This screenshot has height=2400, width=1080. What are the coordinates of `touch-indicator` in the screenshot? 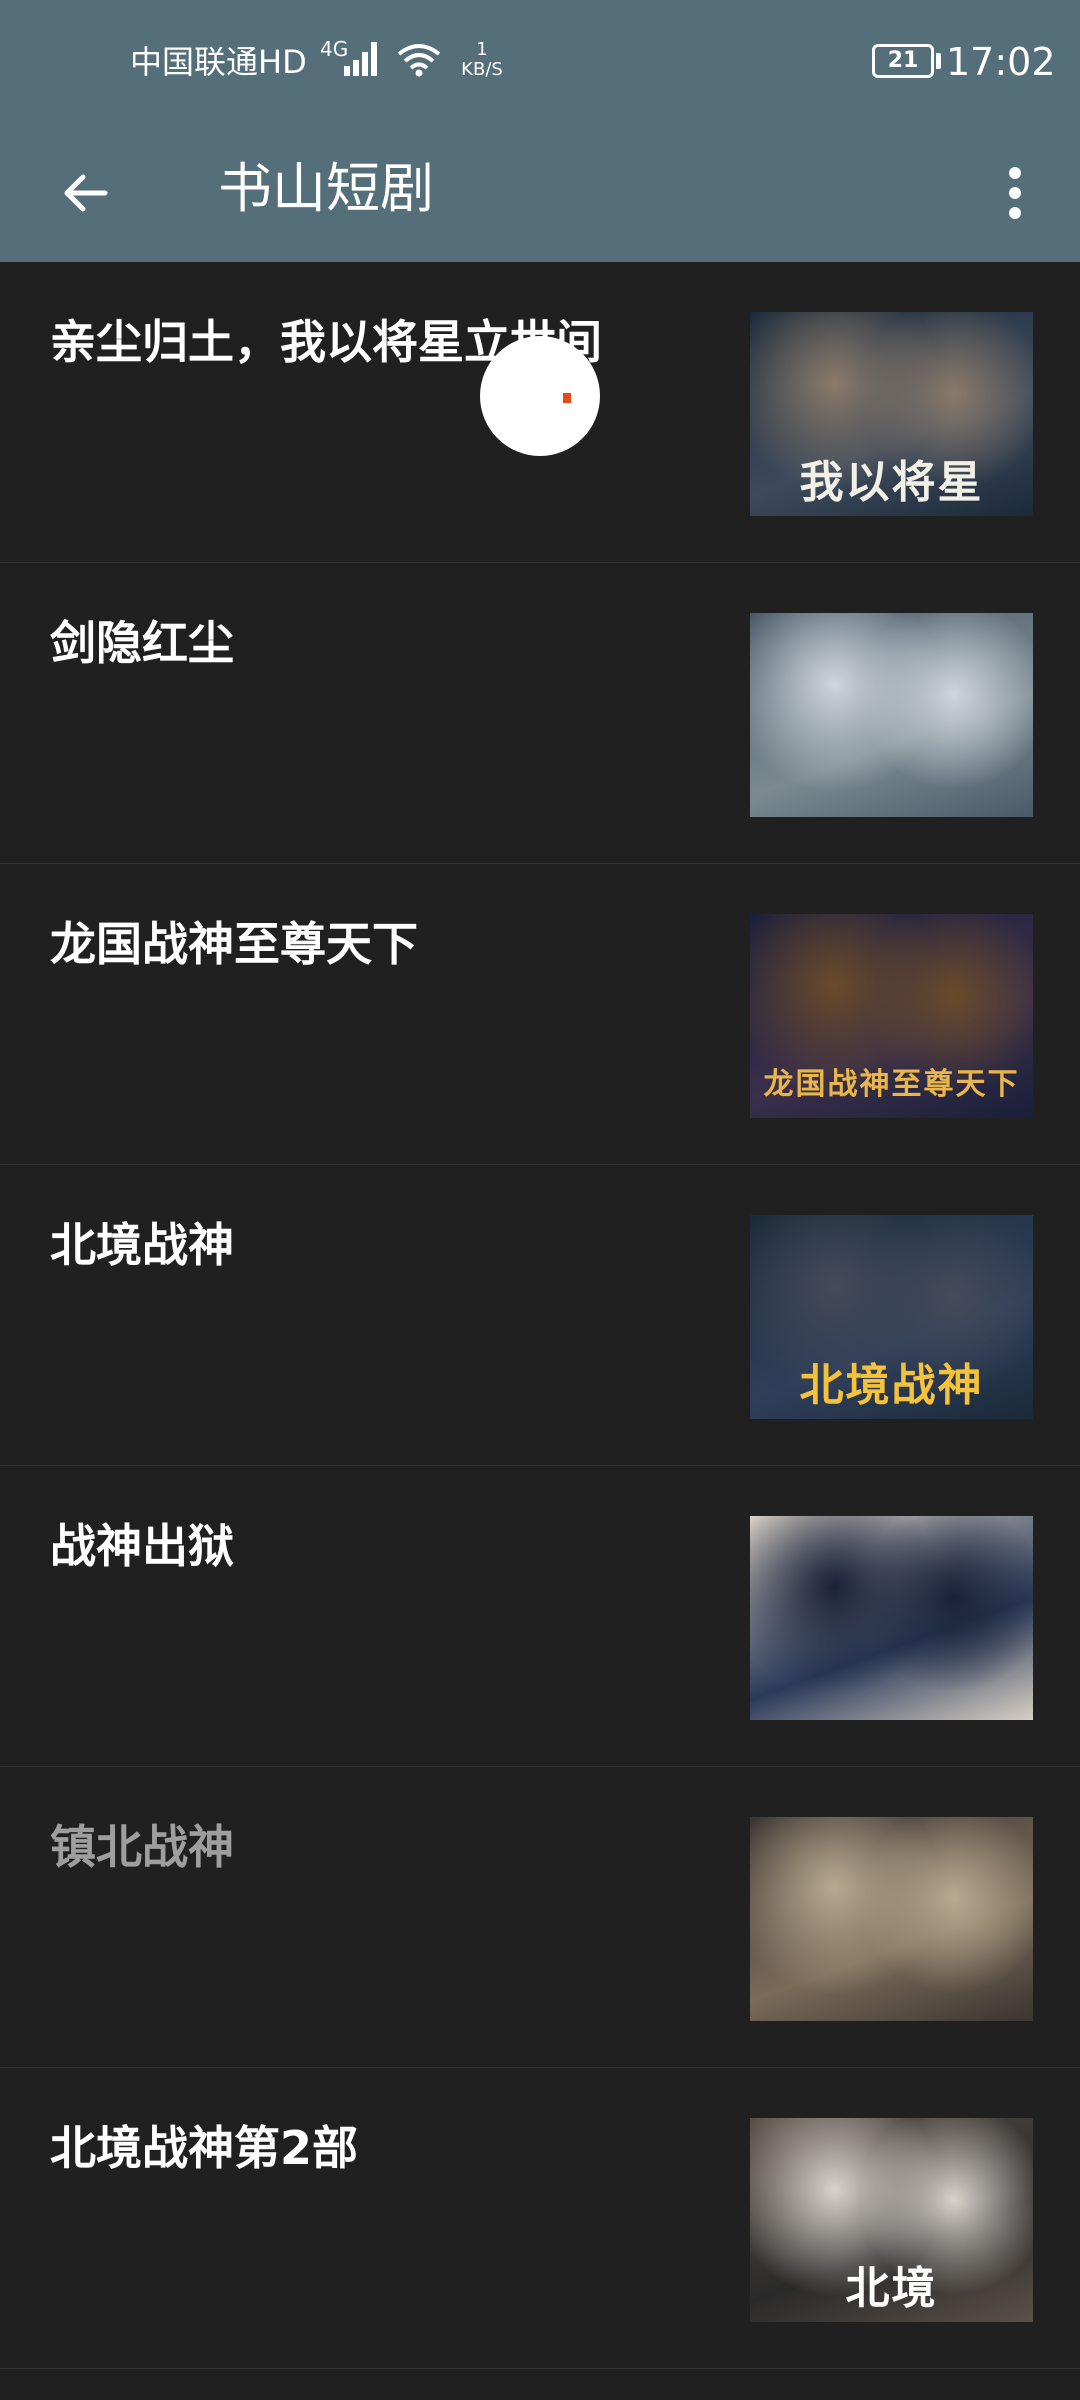 It's located at (540, 396).